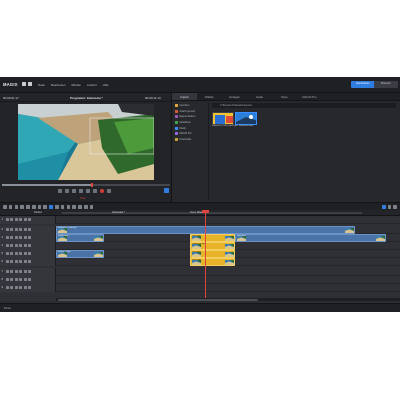  Describe the element at coordinates (30, 84) in the screenshot. I see `save-icon` at that location.